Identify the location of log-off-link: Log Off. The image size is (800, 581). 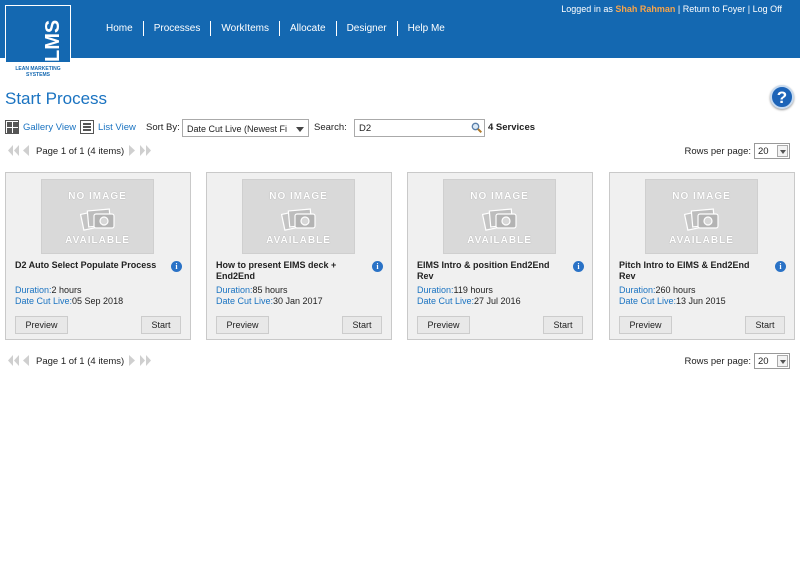
(767, 9).